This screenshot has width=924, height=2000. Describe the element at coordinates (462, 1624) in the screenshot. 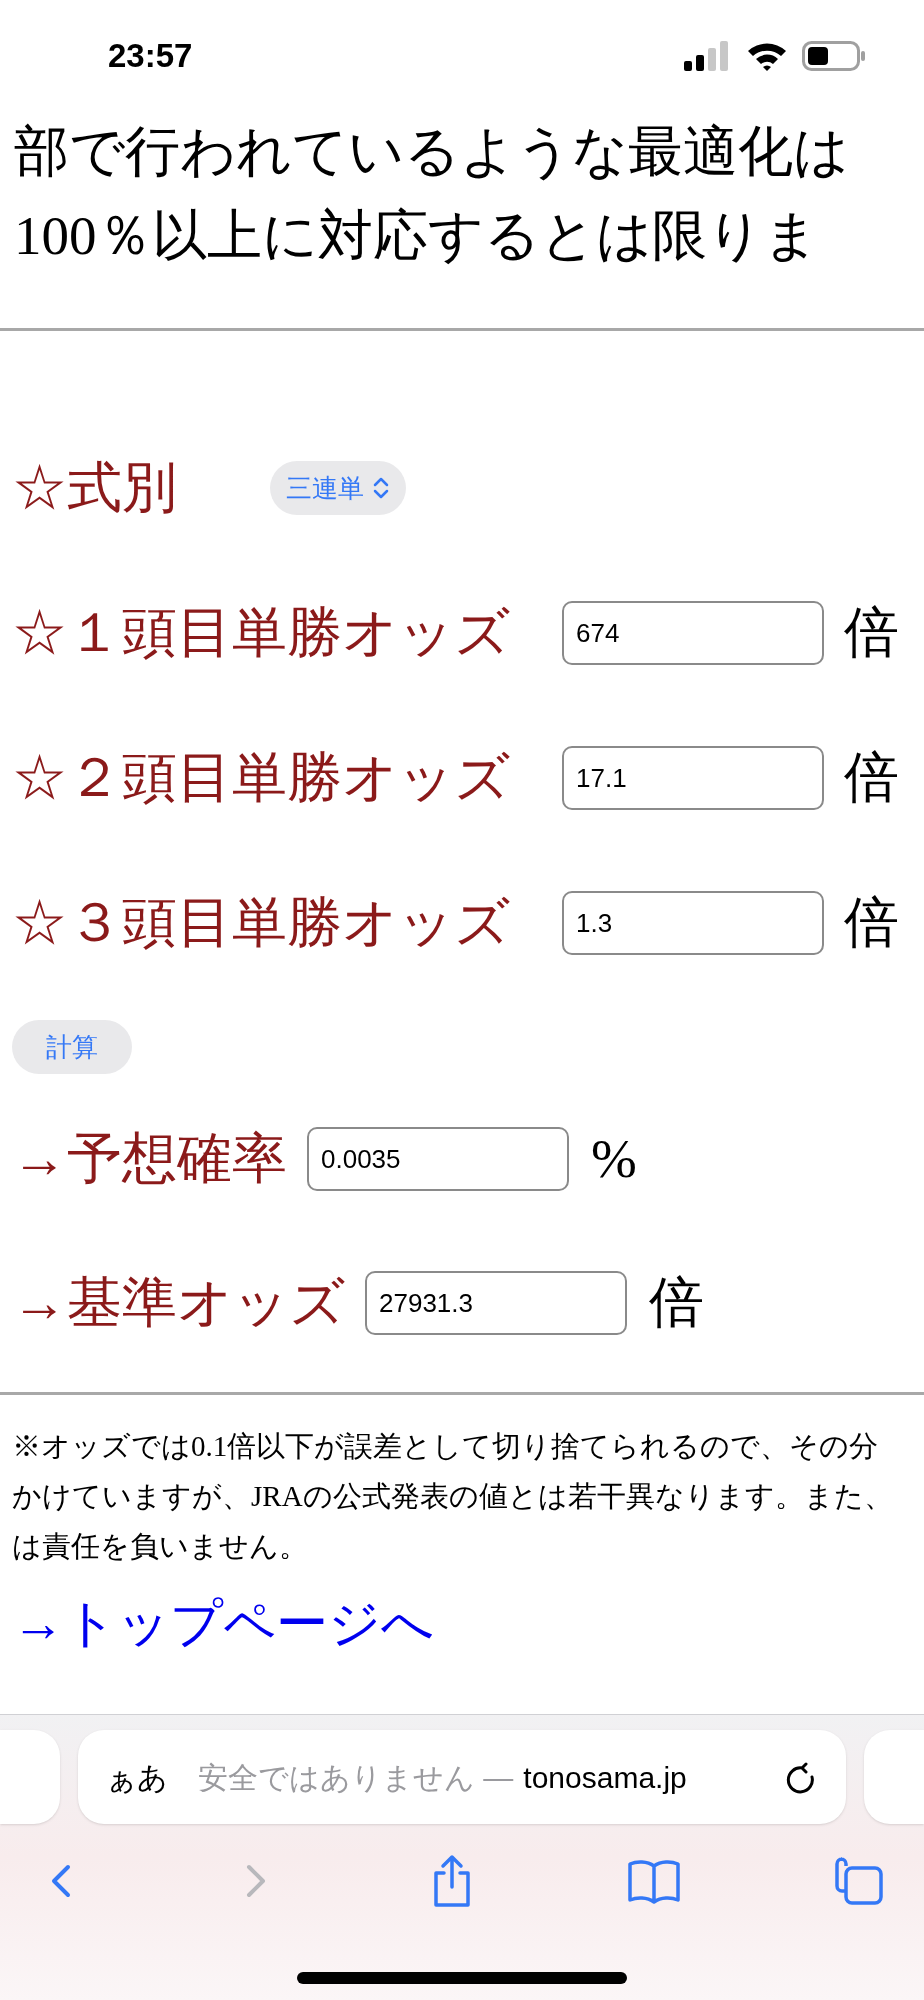

I see `top-page-link: →トップページへ` at that location.